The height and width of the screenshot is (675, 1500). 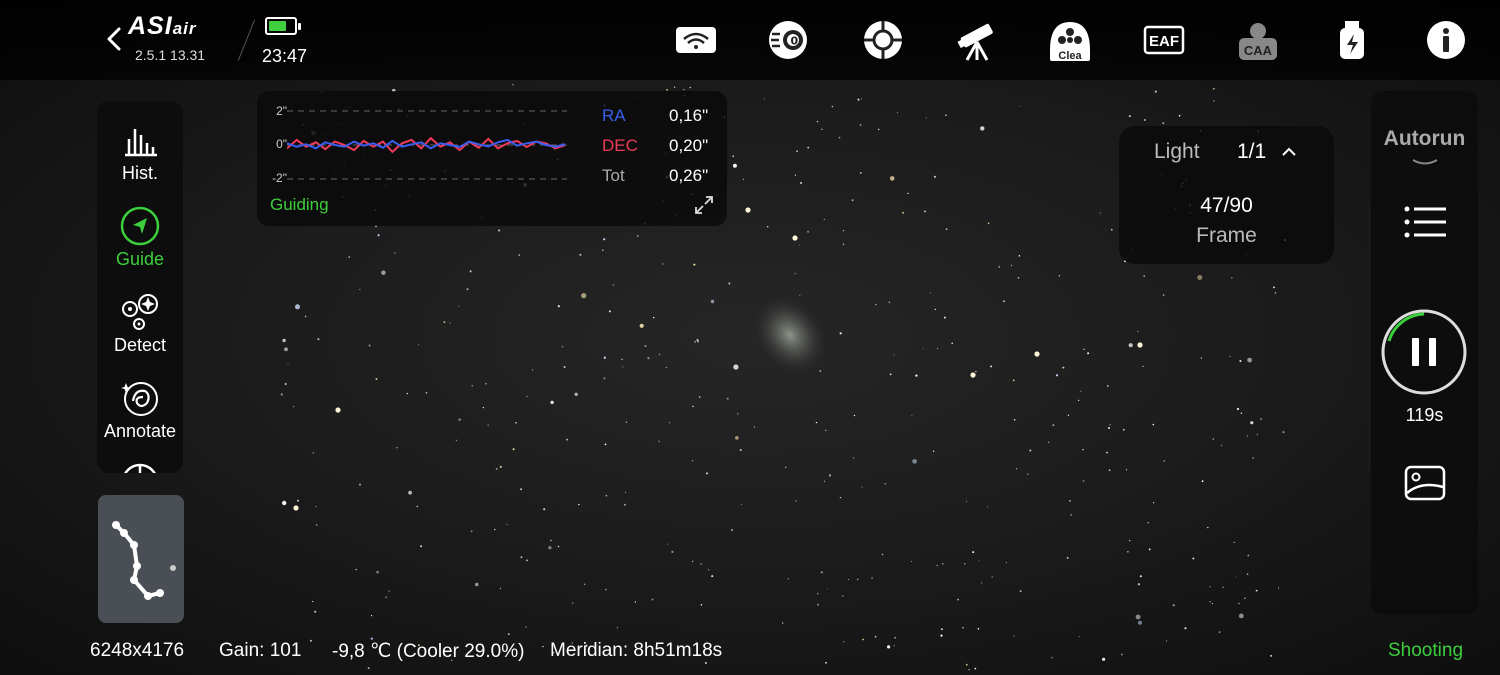 I want to click on eaf-icon: EAF, so click(x=1164, y=40).